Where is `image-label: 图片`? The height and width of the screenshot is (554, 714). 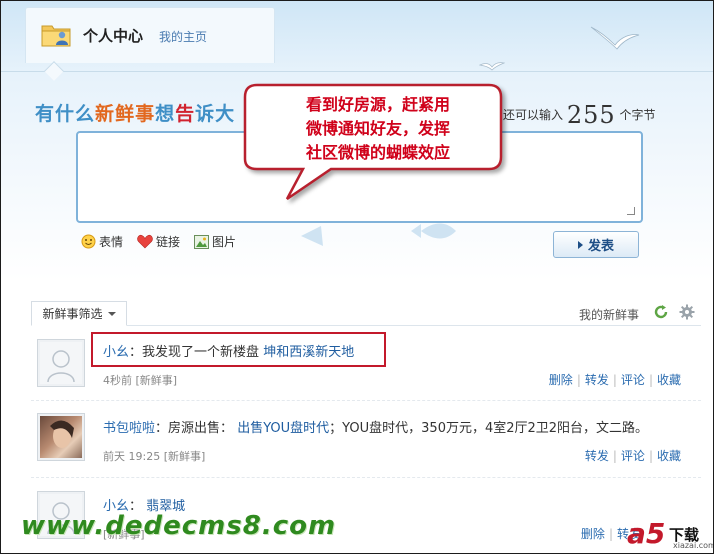 image-label: 图片 is located at coordinates (224, 242).